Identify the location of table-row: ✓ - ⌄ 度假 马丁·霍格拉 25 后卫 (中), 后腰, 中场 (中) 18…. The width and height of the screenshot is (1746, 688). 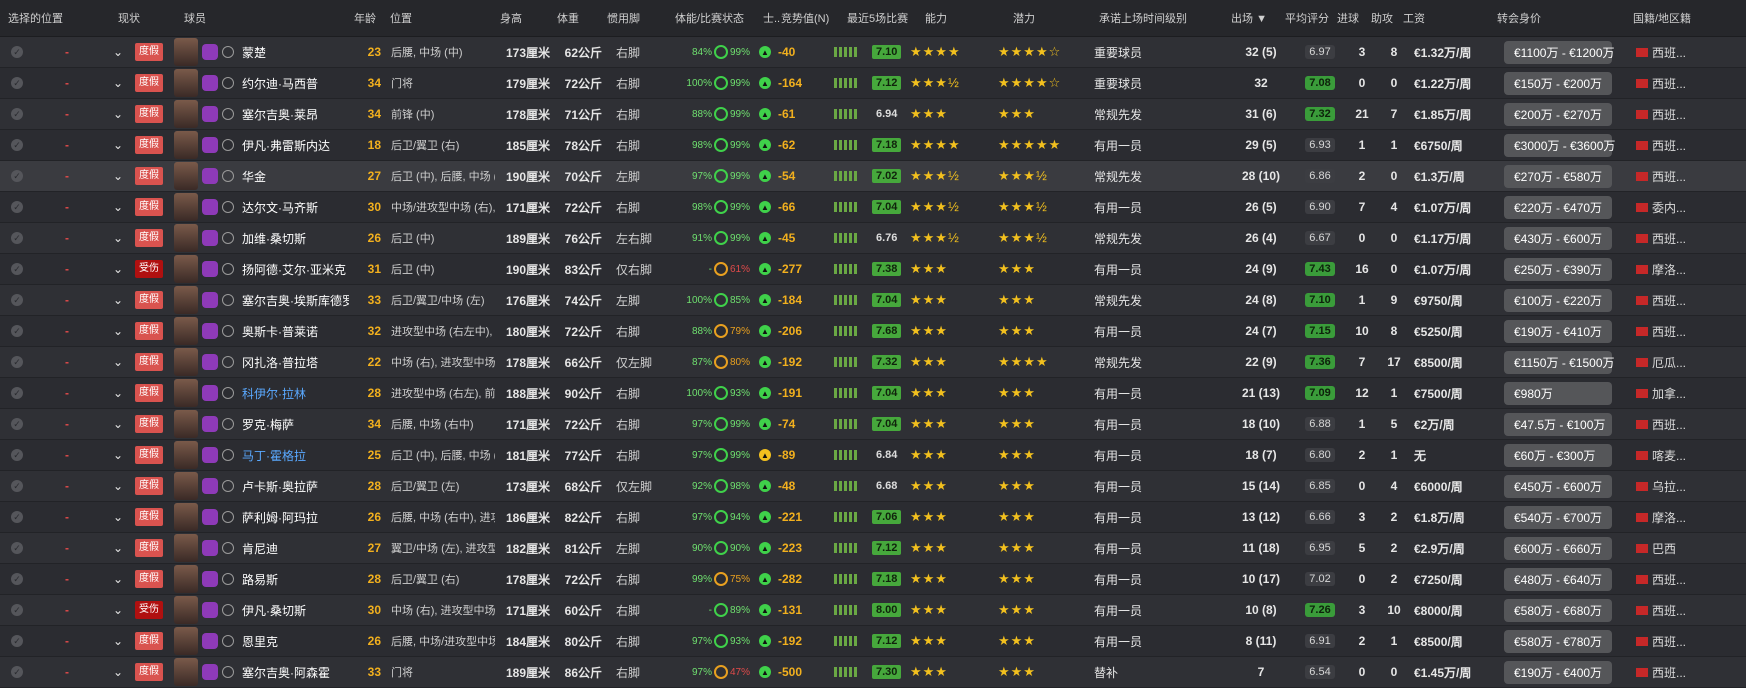
(873, 455).